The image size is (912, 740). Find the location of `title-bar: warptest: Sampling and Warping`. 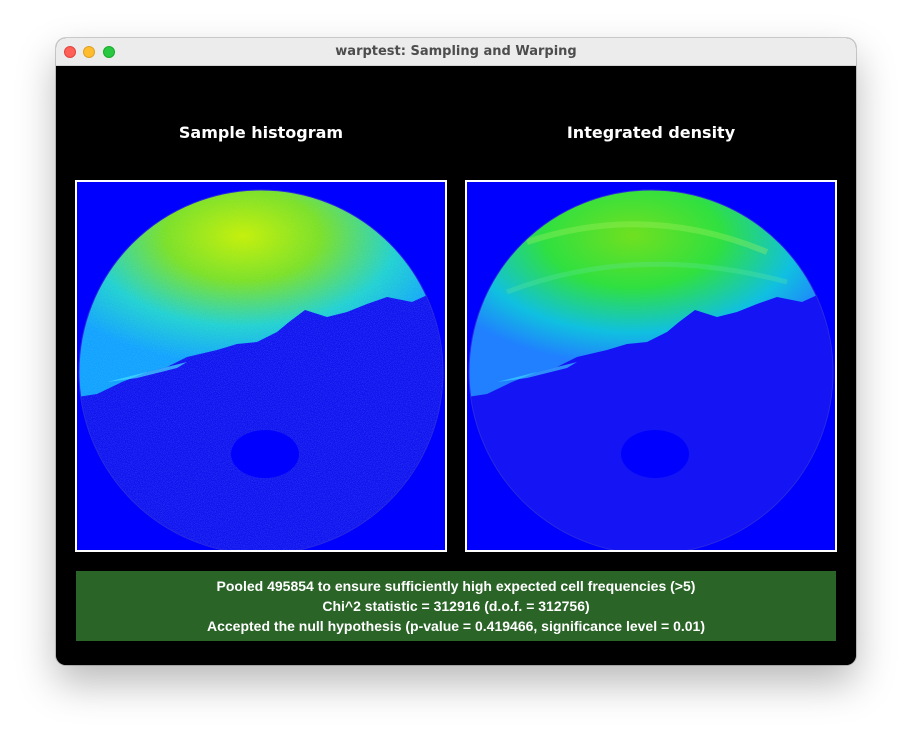

title-bar: warptest: Sampling and Warping is located at coordinates (456, 52).